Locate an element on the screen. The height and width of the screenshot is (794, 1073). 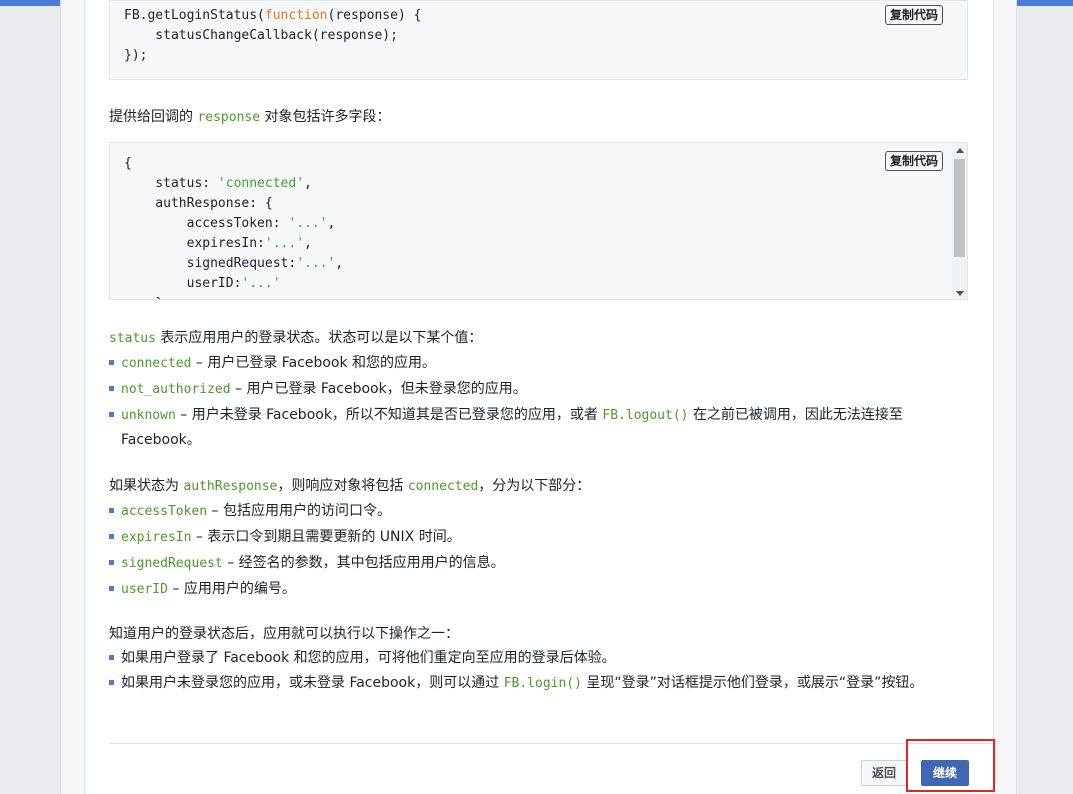
code-text: statusChangeCallback(response); is located at coordinates (261, 35).